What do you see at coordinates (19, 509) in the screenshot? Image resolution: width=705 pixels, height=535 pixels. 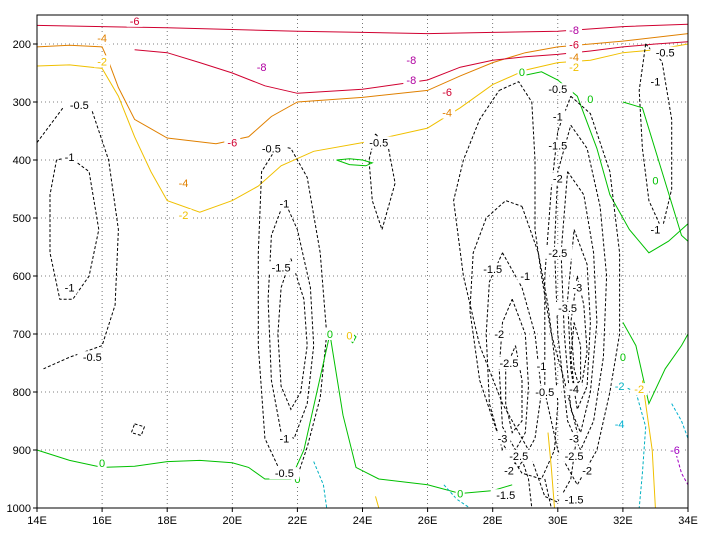 I see `y-tick-label: 1000` at bounding box center [19, 509].